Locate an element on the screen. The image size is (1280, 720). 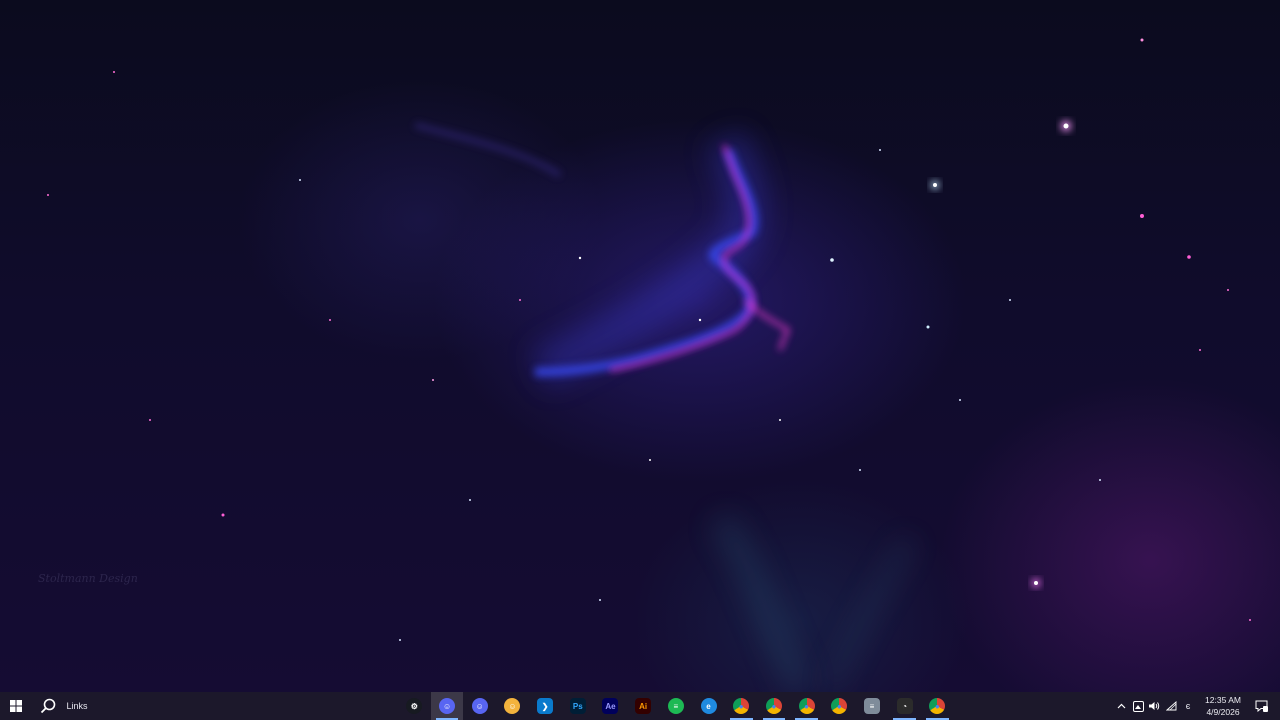
clock-time: 12:35 AM is located at coordinates (1223, 700).